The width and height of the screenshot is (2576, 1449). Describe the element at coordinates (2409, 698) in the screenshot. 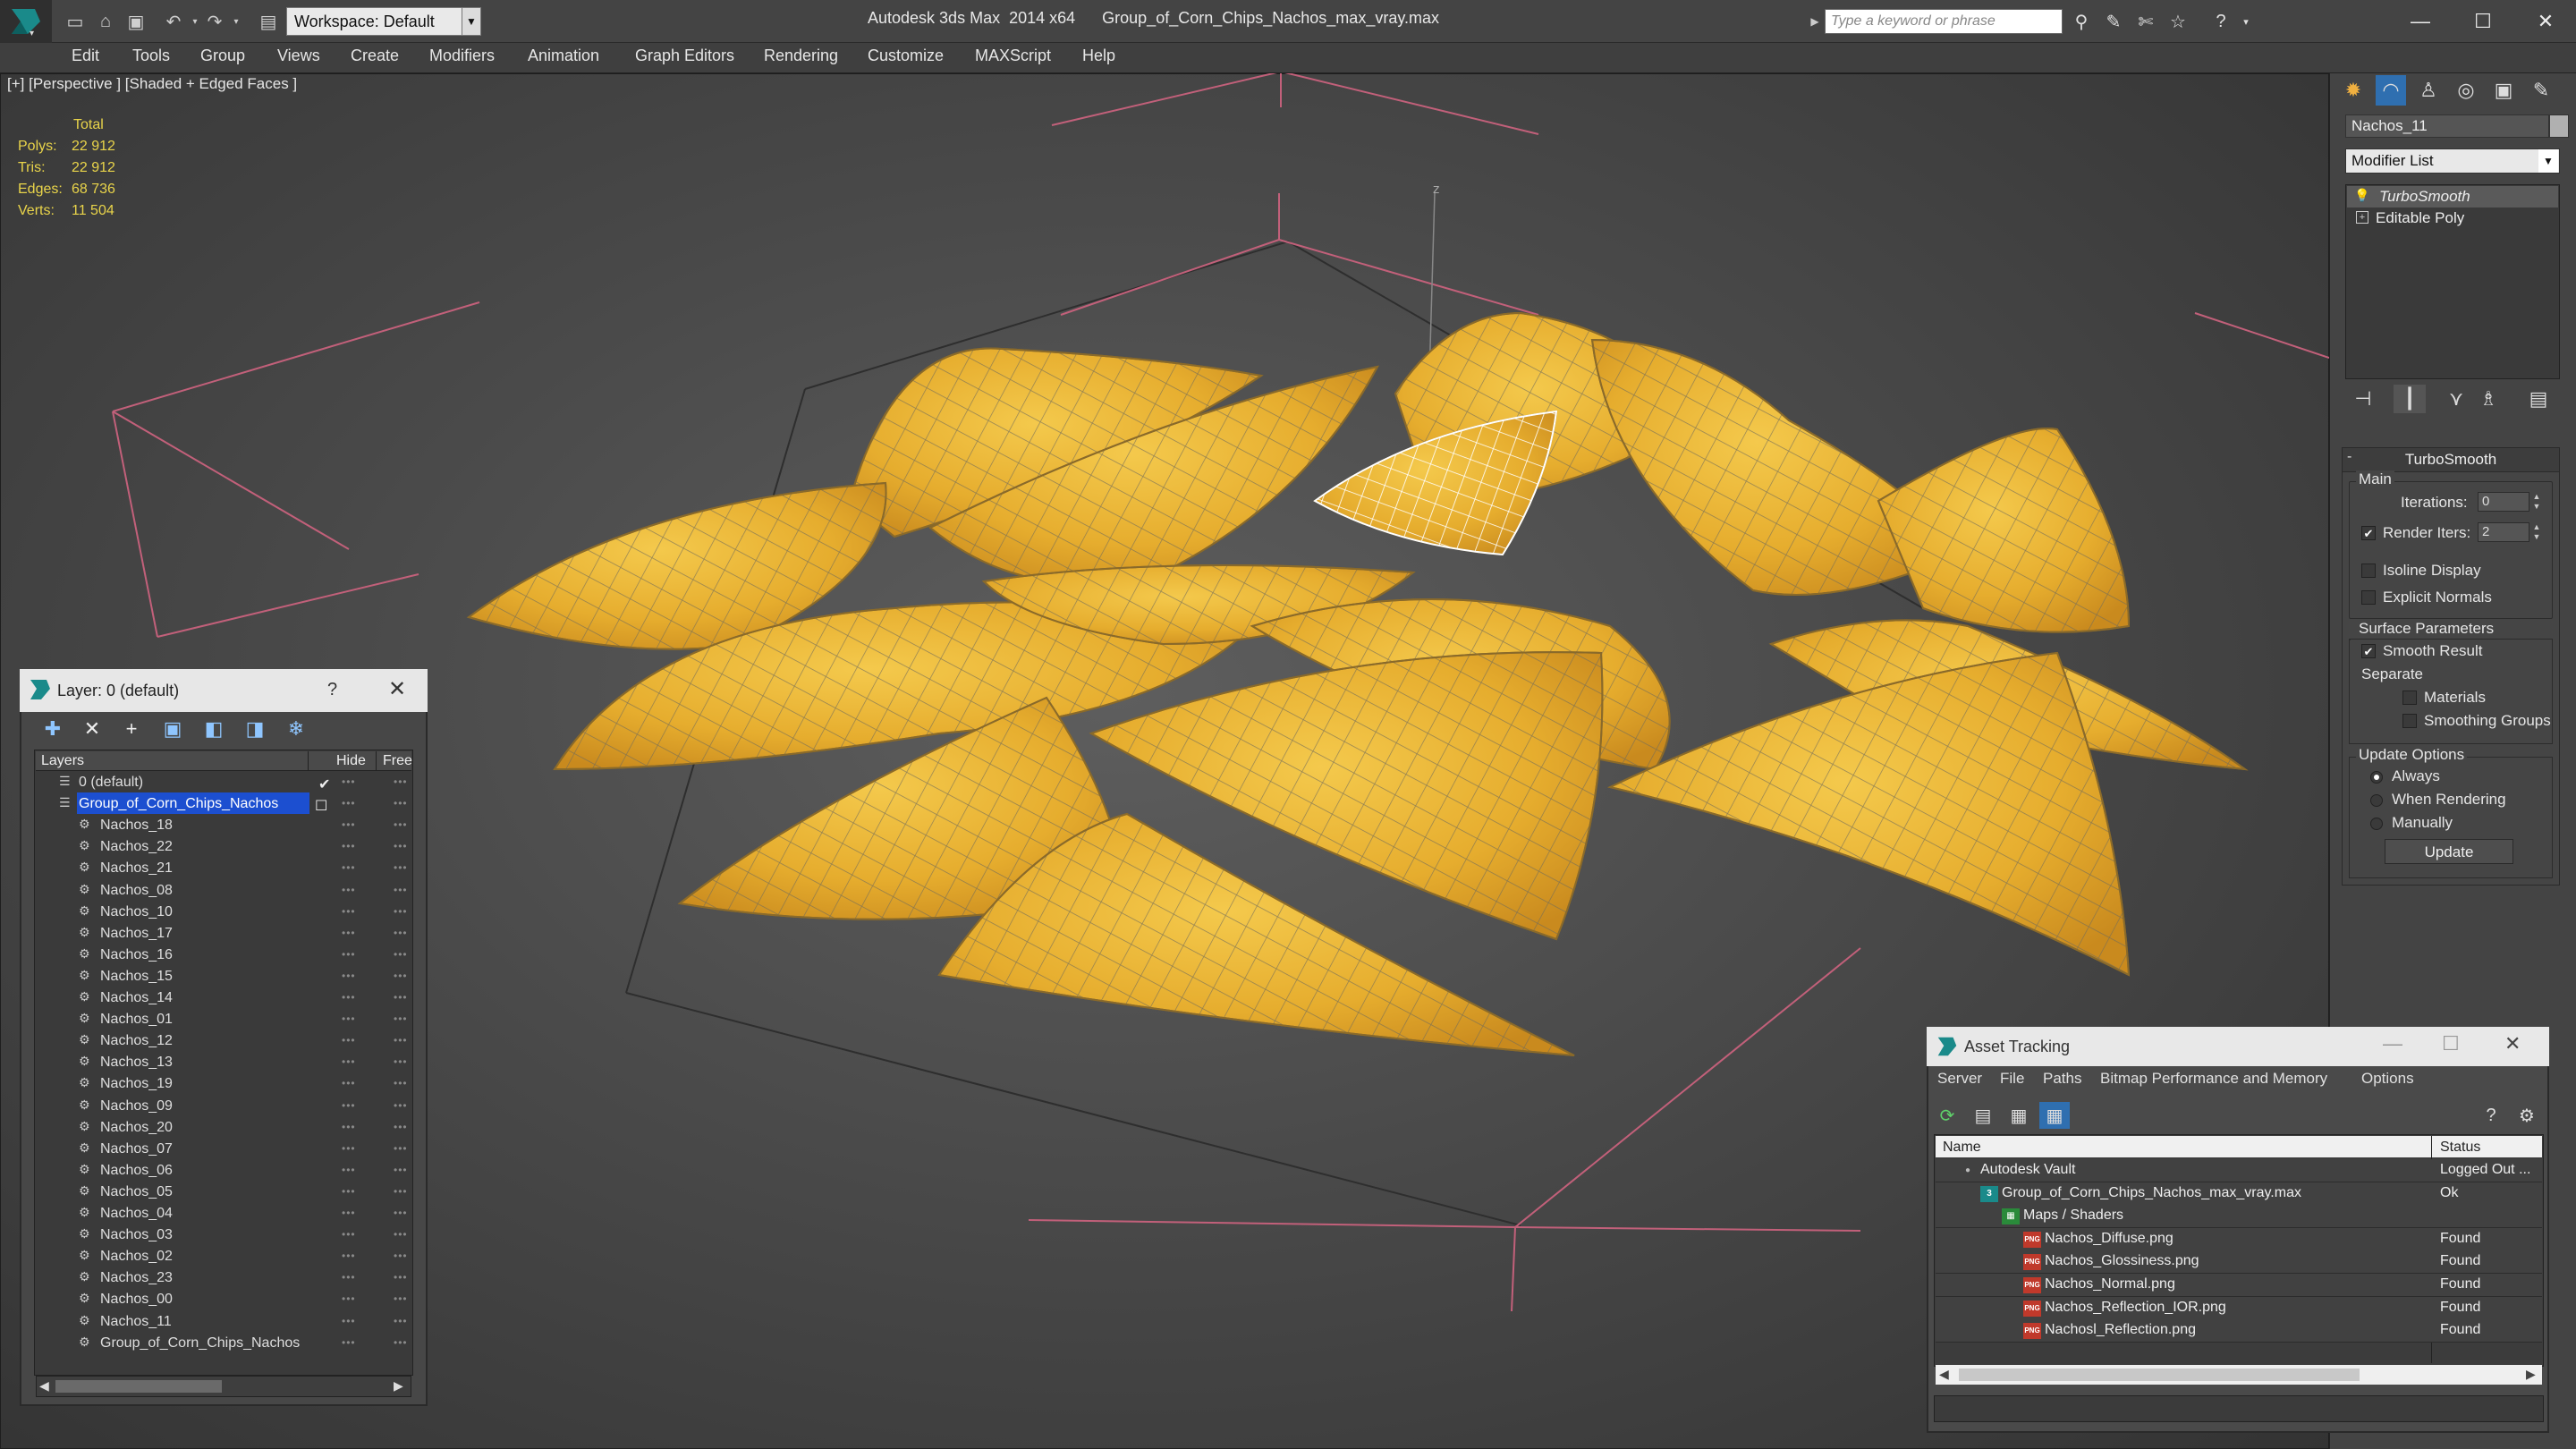

I see `materials-checkbox` at that location.